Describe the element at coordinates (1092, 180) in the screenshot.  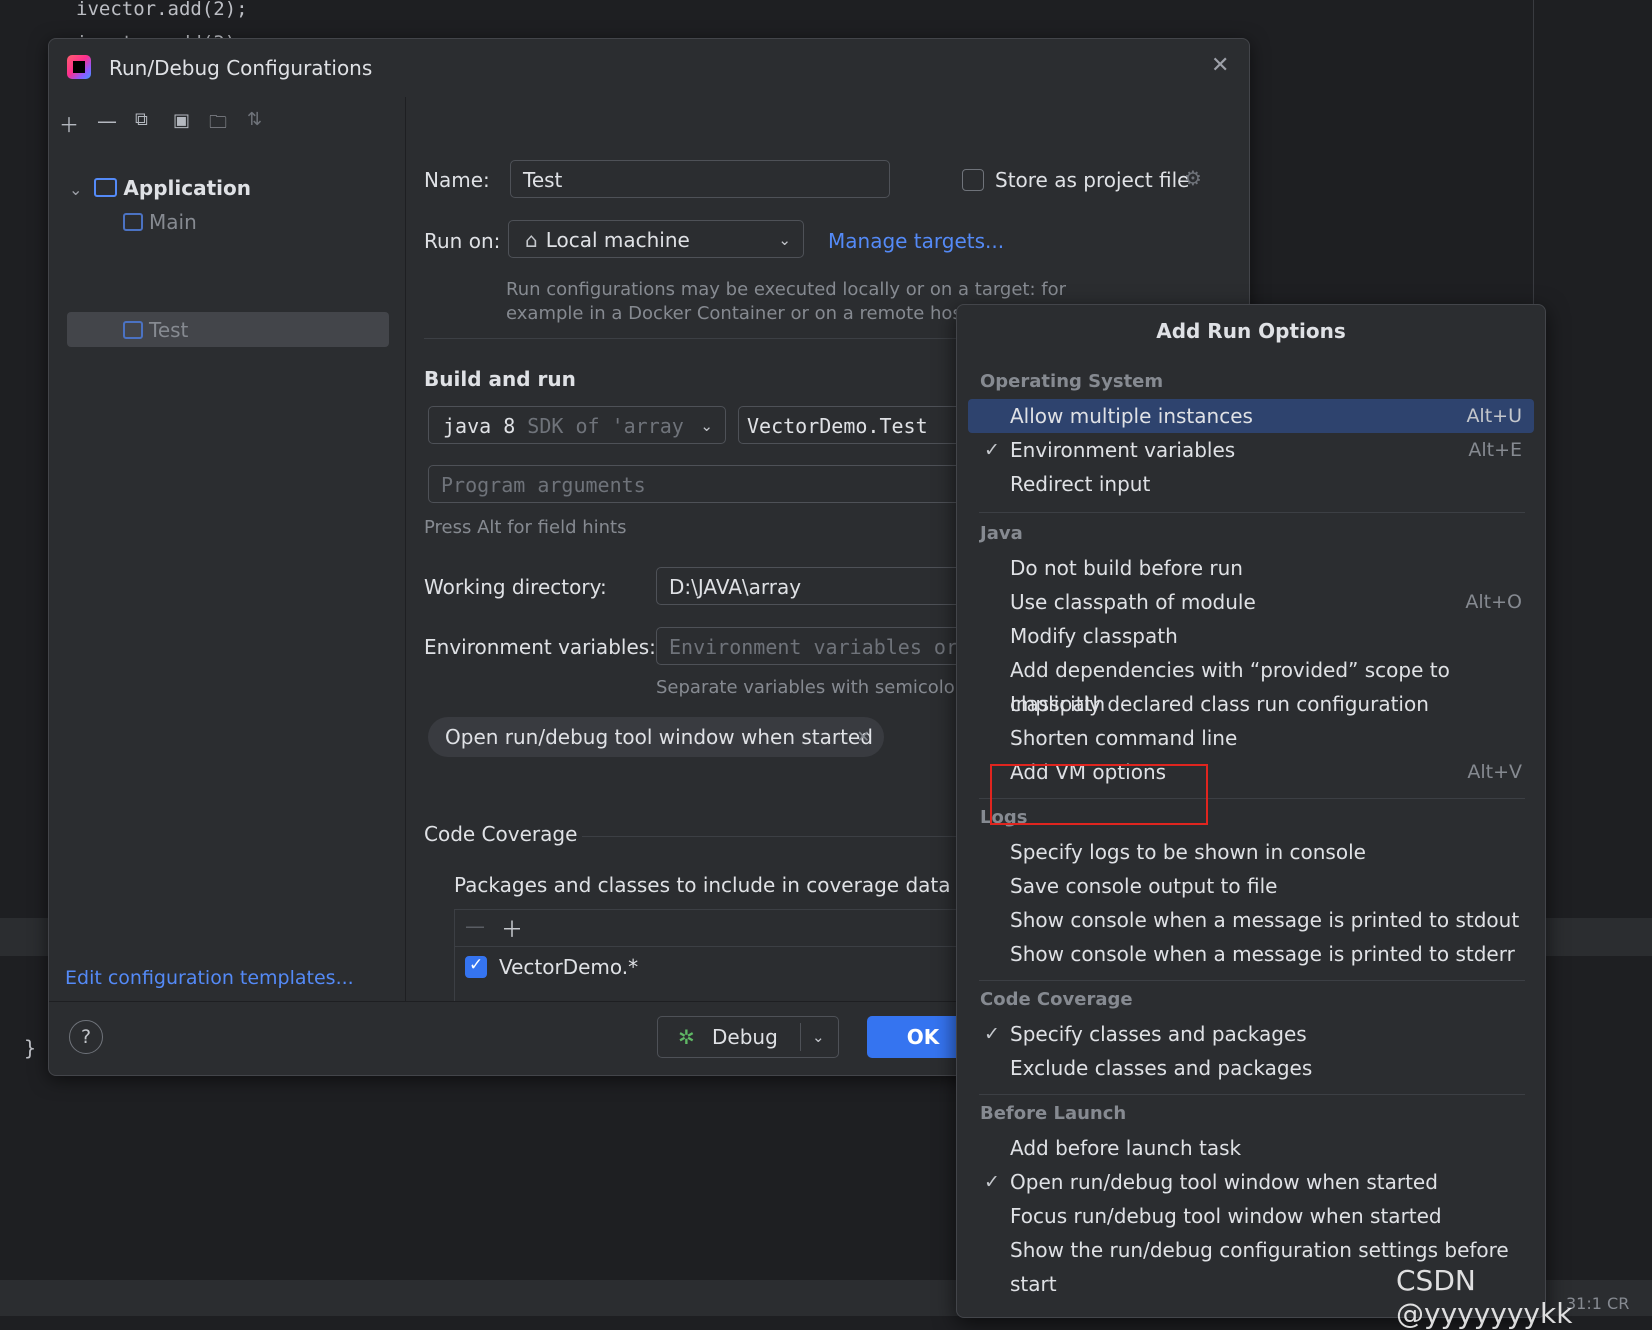
I see `store-project-label: Store as project file` at that location.